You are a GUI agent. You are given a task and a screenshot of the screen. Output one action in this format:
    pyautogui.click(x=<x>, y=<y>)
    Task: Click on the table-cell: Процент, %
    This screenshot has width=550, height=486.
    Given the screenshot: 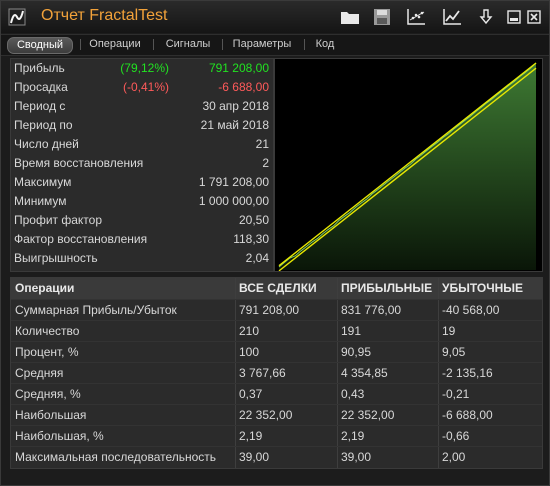 What is the action you would take?
    pyautogui.click(x=47, y=352)
    